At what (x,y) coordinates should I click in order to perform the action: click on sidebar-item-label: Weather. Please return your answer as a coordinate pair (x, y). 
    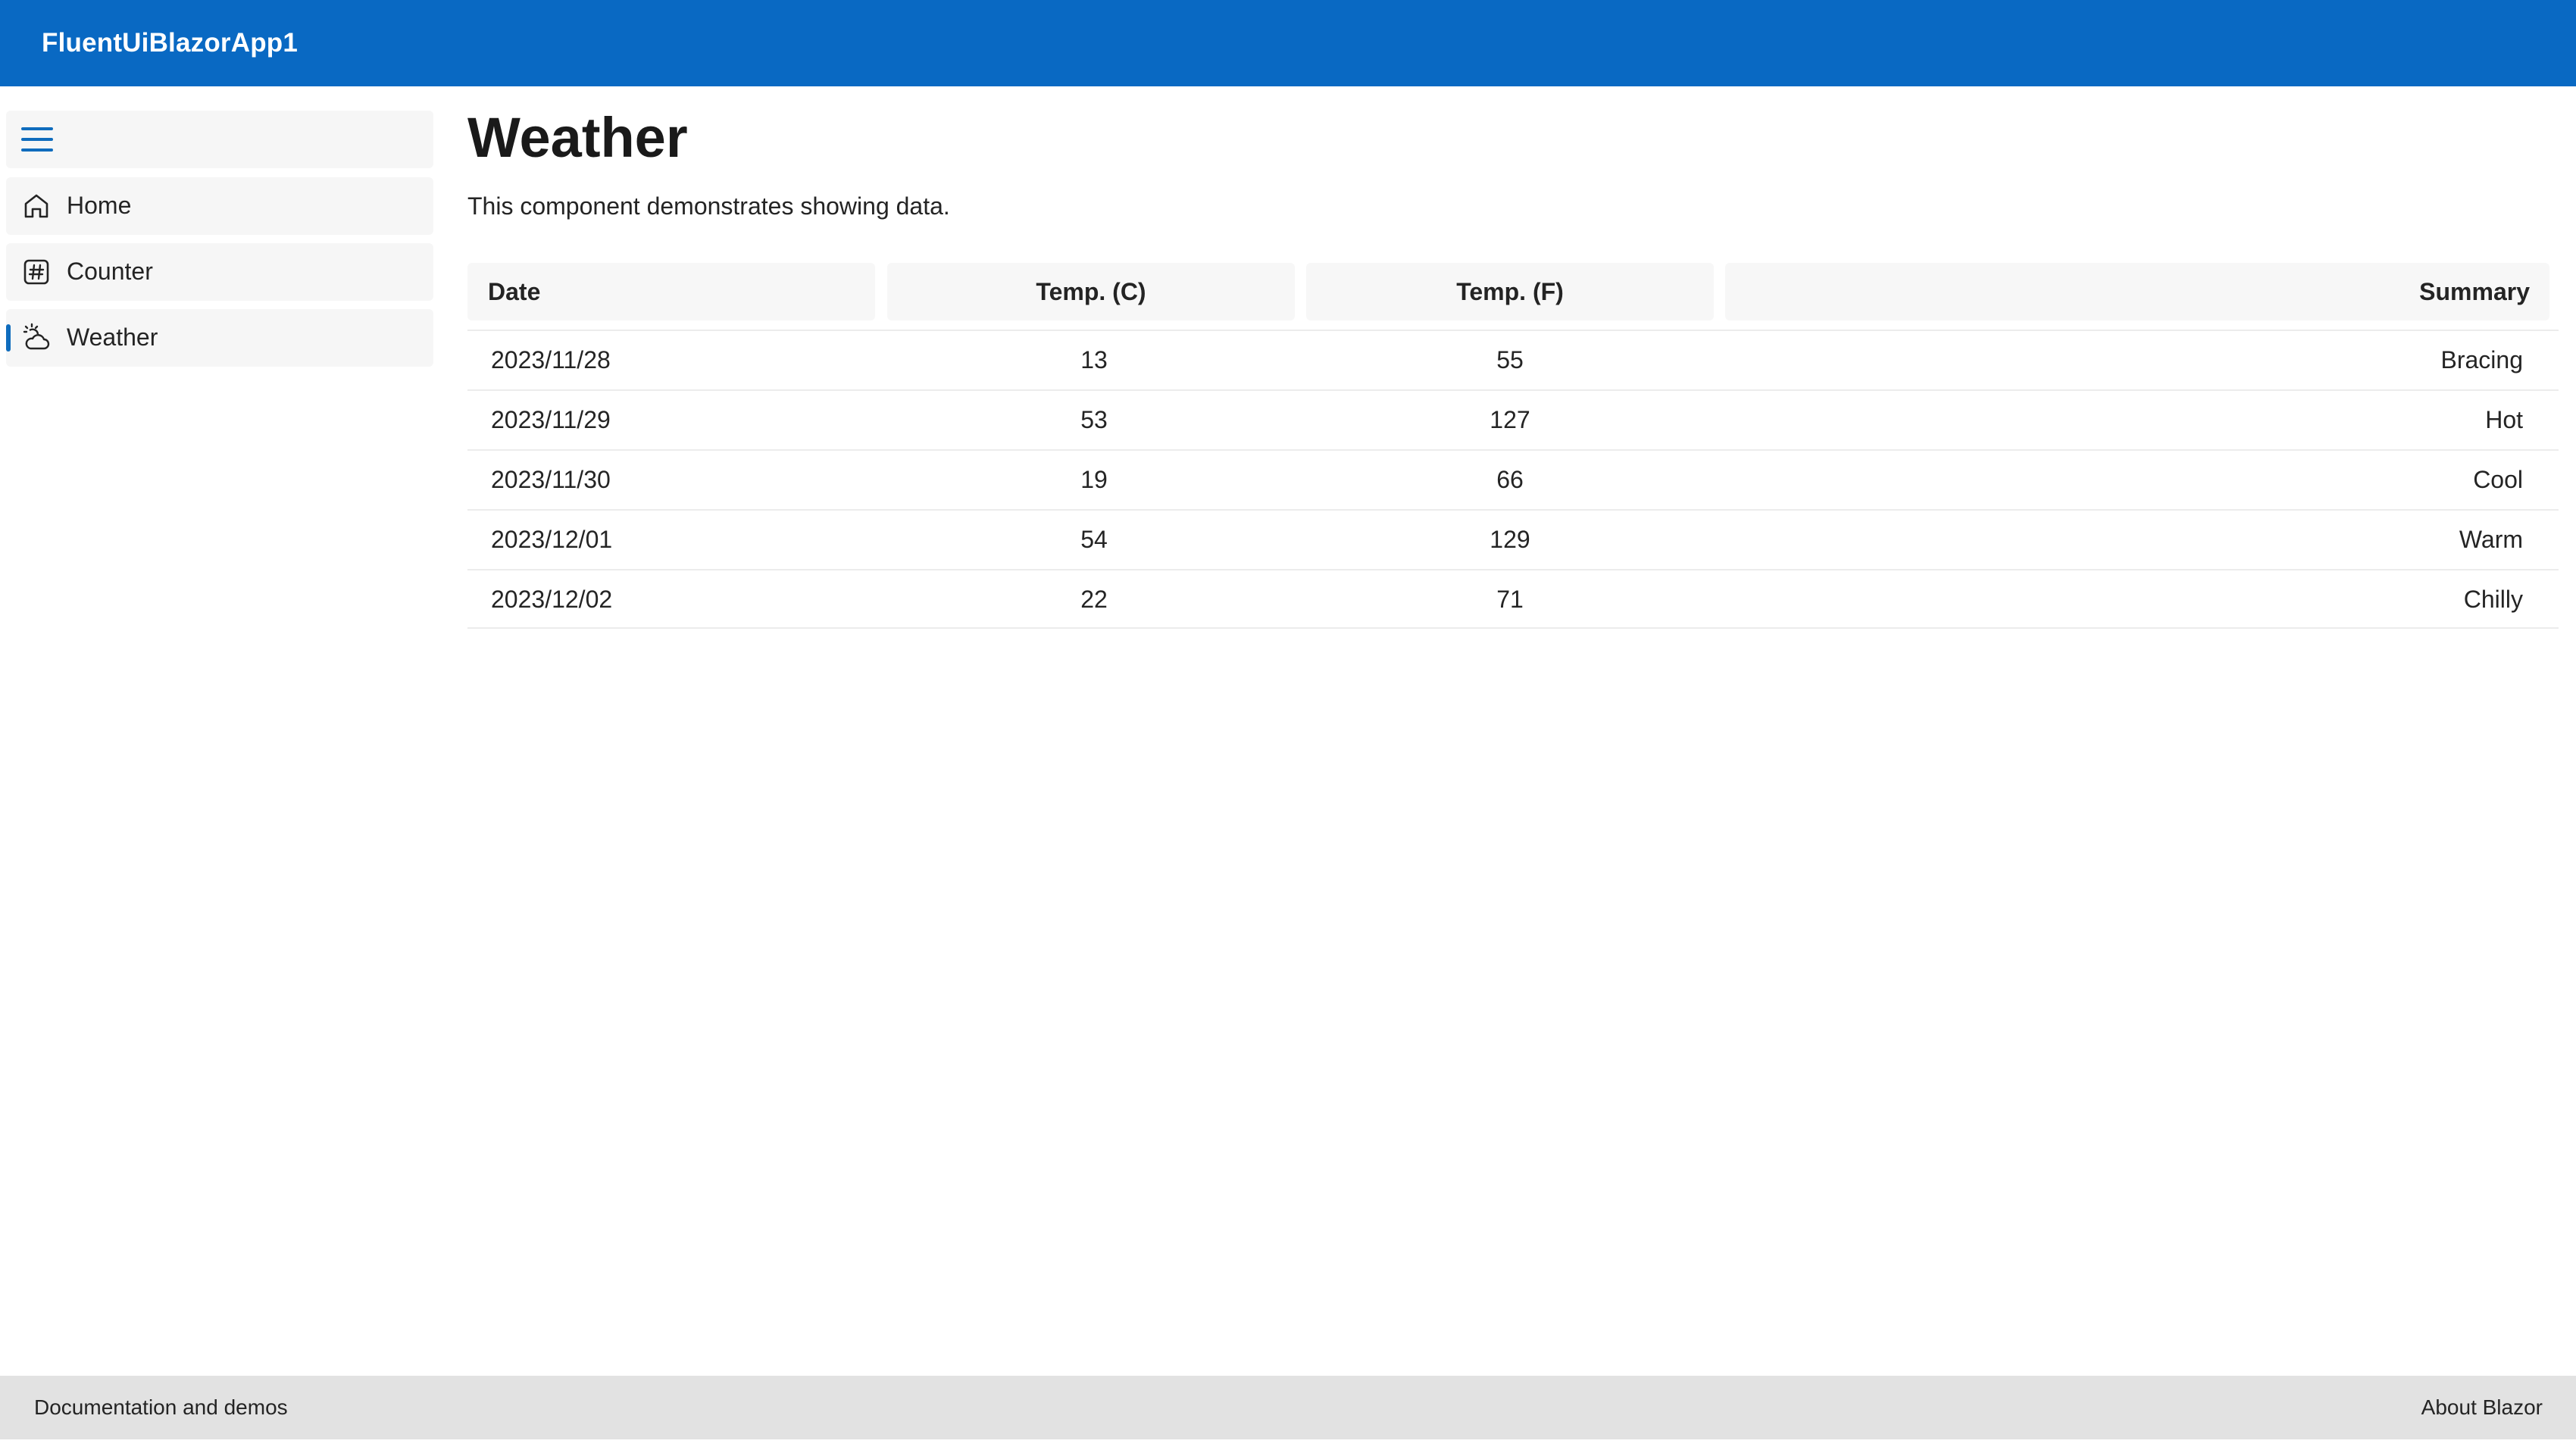
    Looking at the image, I should click on (113, 337).